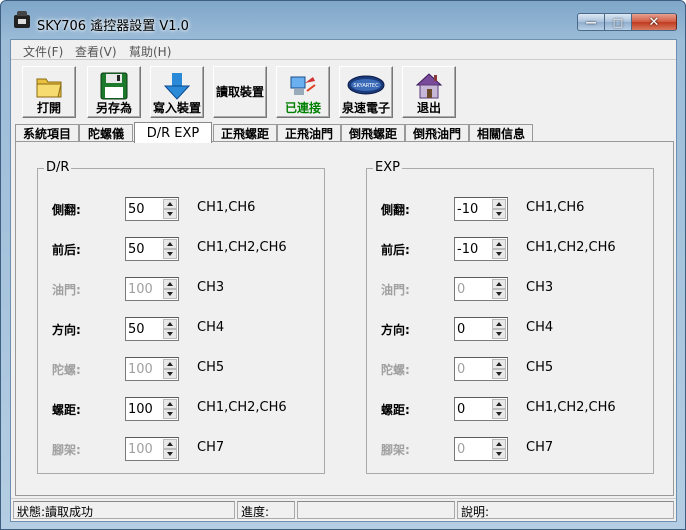 The image size is (686, 530). Describe the element at coordinates (366, 86) in the screenshot. I see `brand-logo-text: SKYARTEC` at that location.